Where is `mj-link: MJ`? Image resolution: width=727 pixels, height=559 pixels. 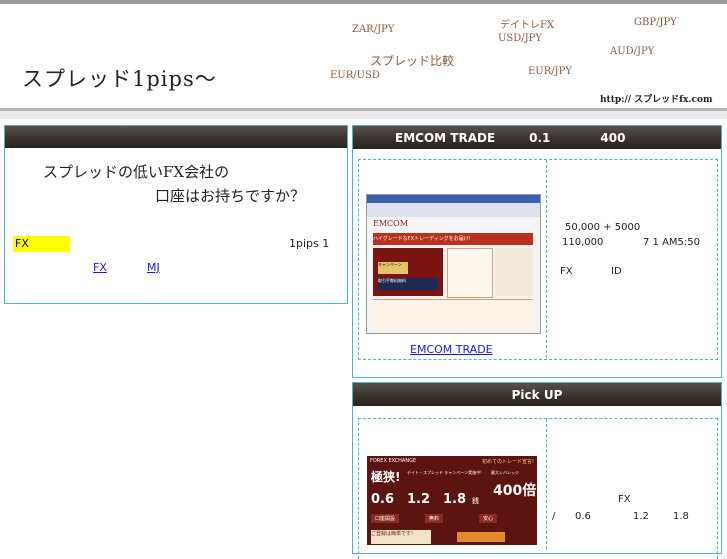 mj-link: MJ is located at coordinates (173, 267).